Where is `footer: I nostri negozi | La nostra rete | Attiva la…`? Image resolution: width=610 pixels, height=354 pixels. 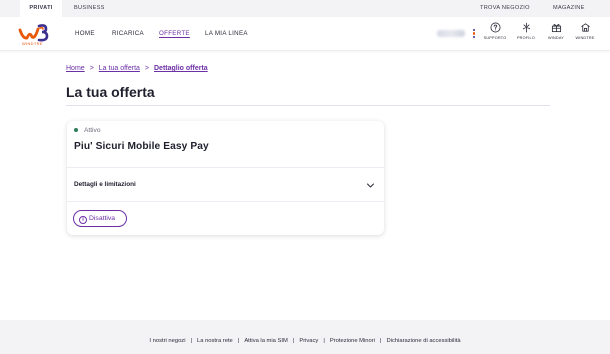
footer: I nostri negozi | La nostra rete | Attiva la… is located at coordinates (305, 337).